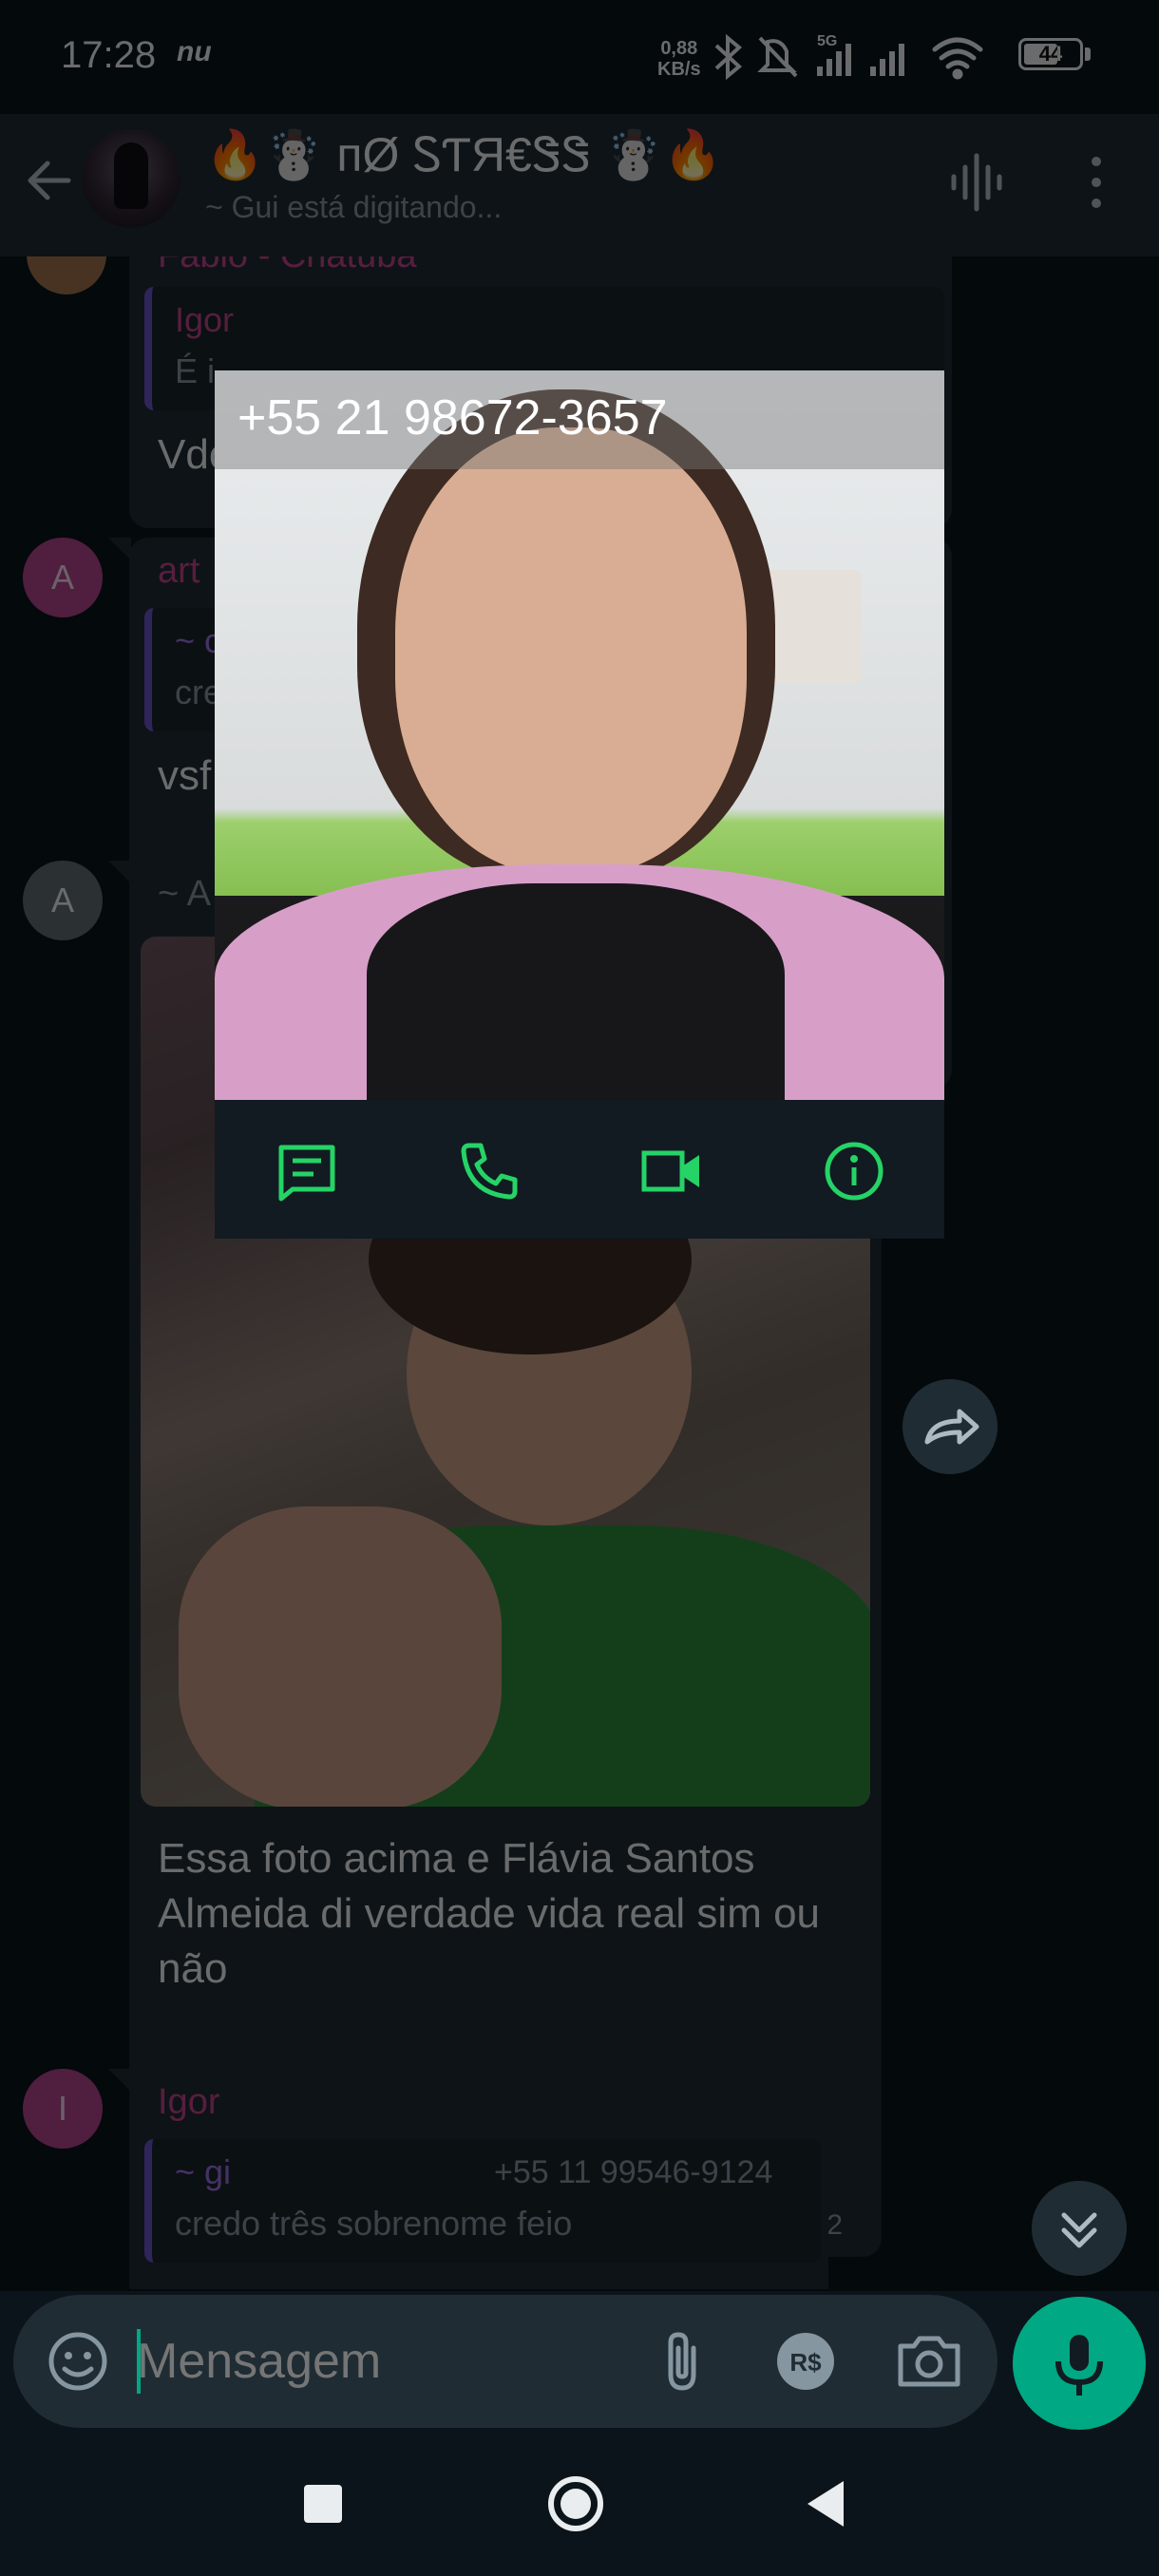 Image resolution: width=1159 pixels, height=2576 pixels. I want to click on svg-text: R$, so click(805, 2362).